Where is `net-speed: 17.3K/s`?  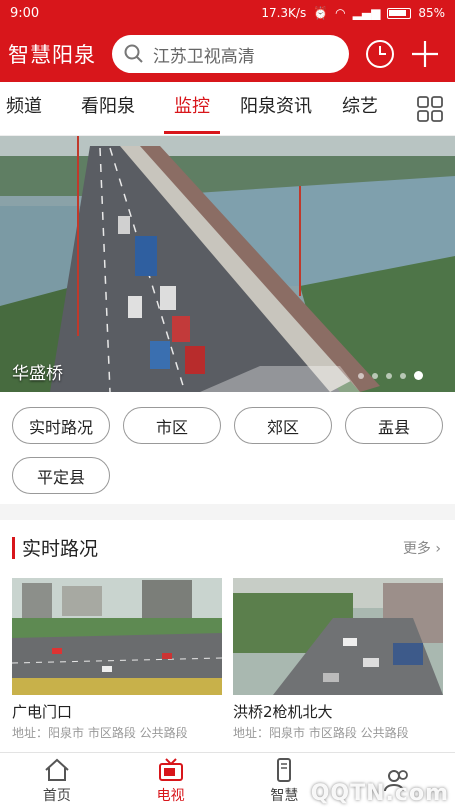 net-speed: 17.3K/s is located at coordinates (284, 13).